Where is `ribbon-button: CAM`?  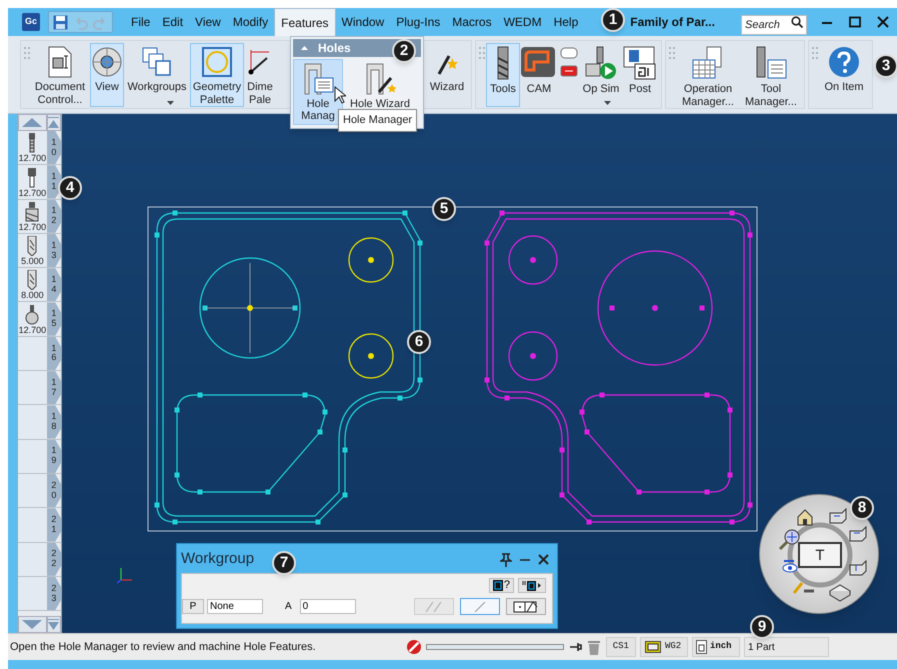
ribbon-button: CAM is located at coordinates (539, 75).